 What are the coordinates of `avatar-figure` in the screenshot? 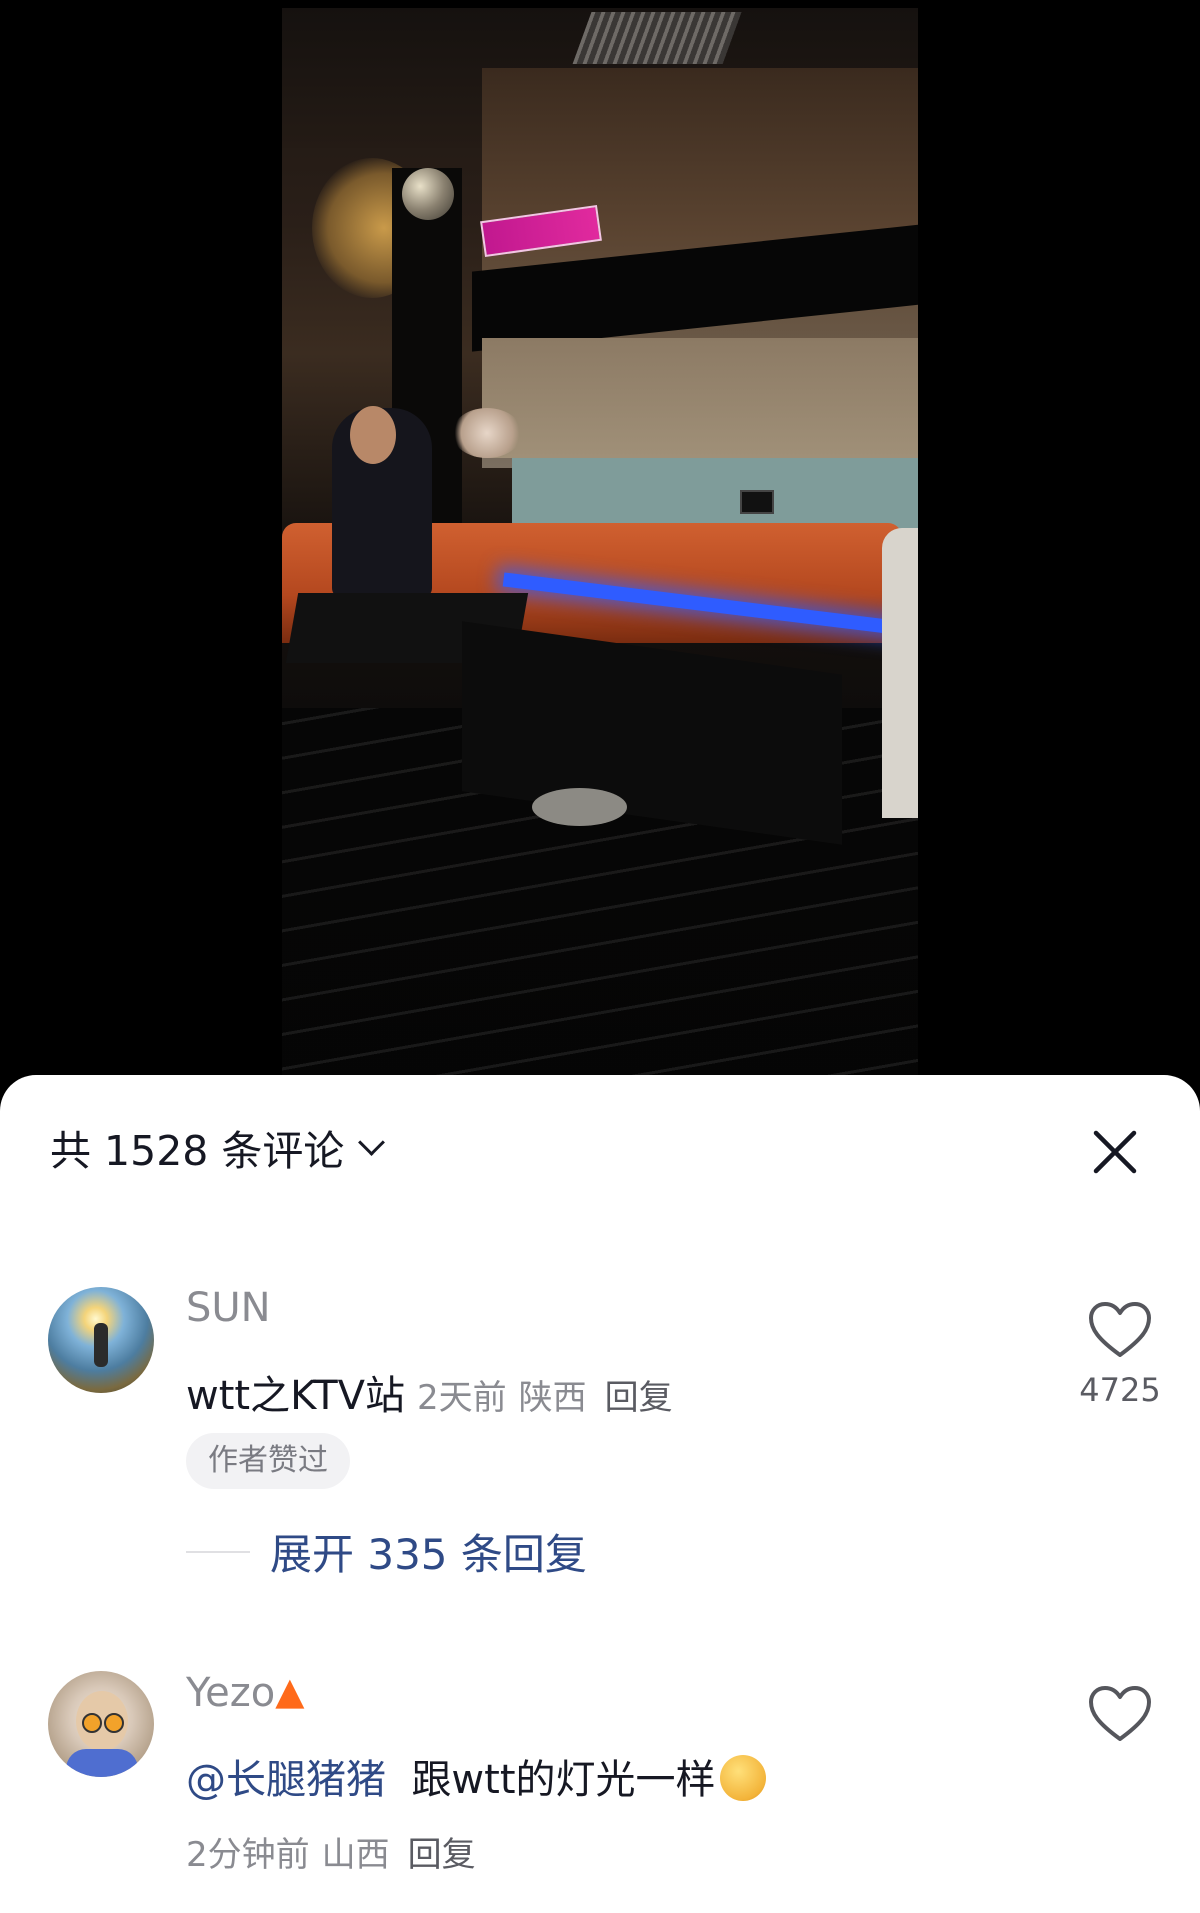 It's located at (101, 1345).